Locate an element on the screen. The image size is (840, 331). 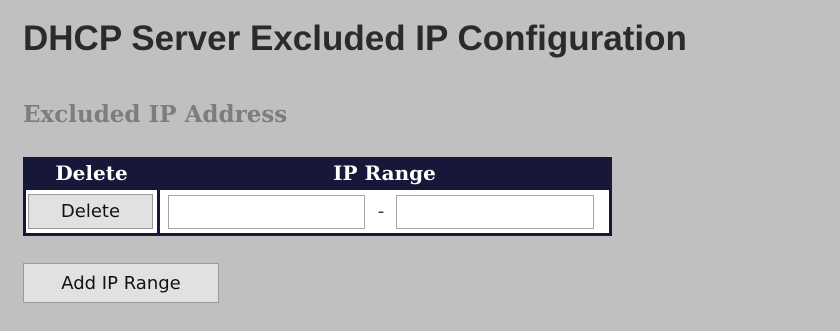
table-row-delete-cell: Delete is located at coordinates (91, 211).